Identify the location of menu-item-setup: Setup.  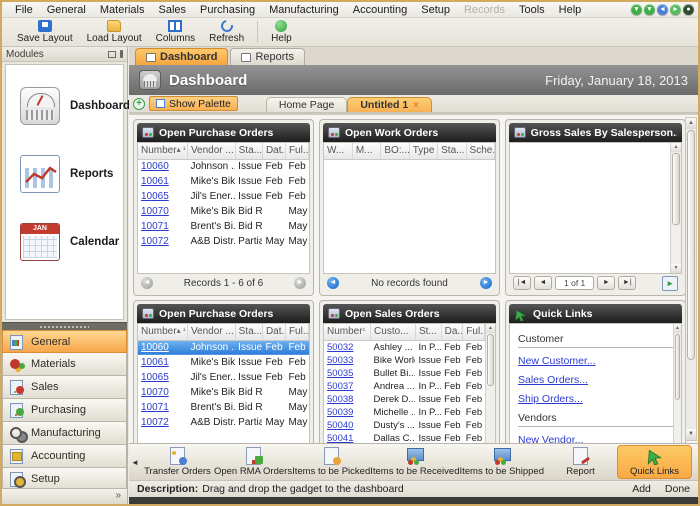
(435, 10).